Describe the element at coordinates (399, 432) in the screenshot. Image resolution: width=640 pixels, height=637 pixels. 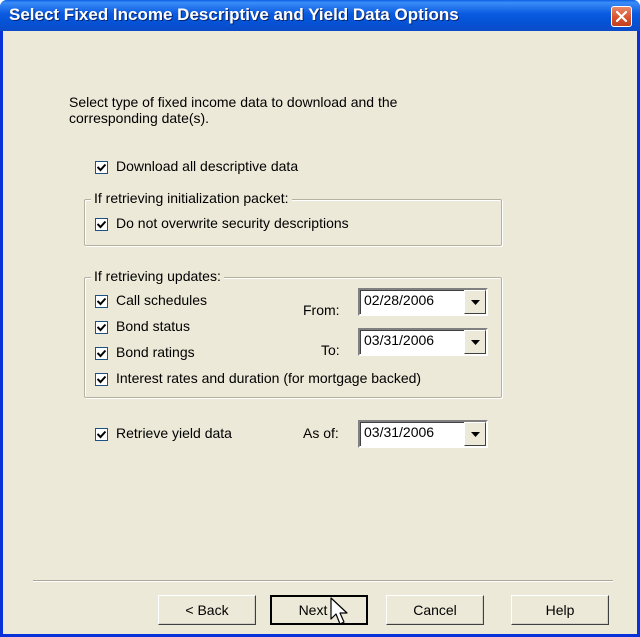
I see `as-of-date-value: 03/31/2006` at that location.